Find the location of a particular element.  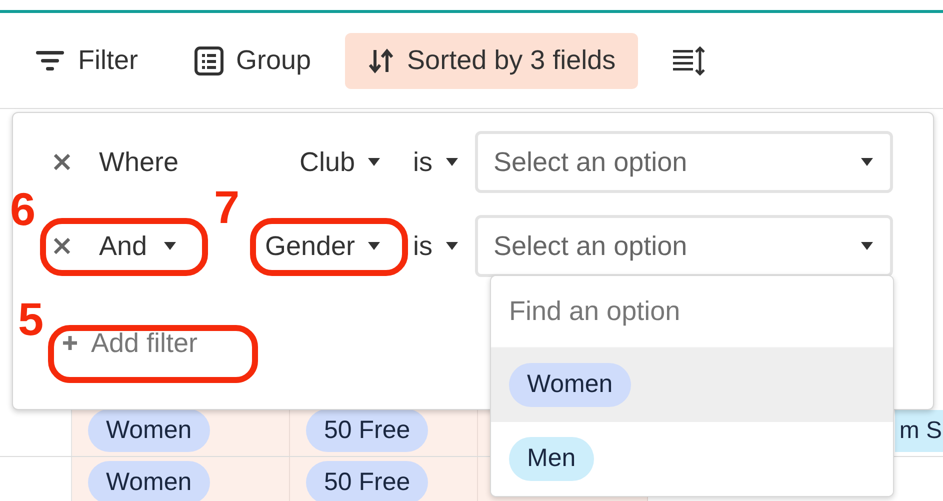

annotation-number: 7 is located at coordinates (227, 207).